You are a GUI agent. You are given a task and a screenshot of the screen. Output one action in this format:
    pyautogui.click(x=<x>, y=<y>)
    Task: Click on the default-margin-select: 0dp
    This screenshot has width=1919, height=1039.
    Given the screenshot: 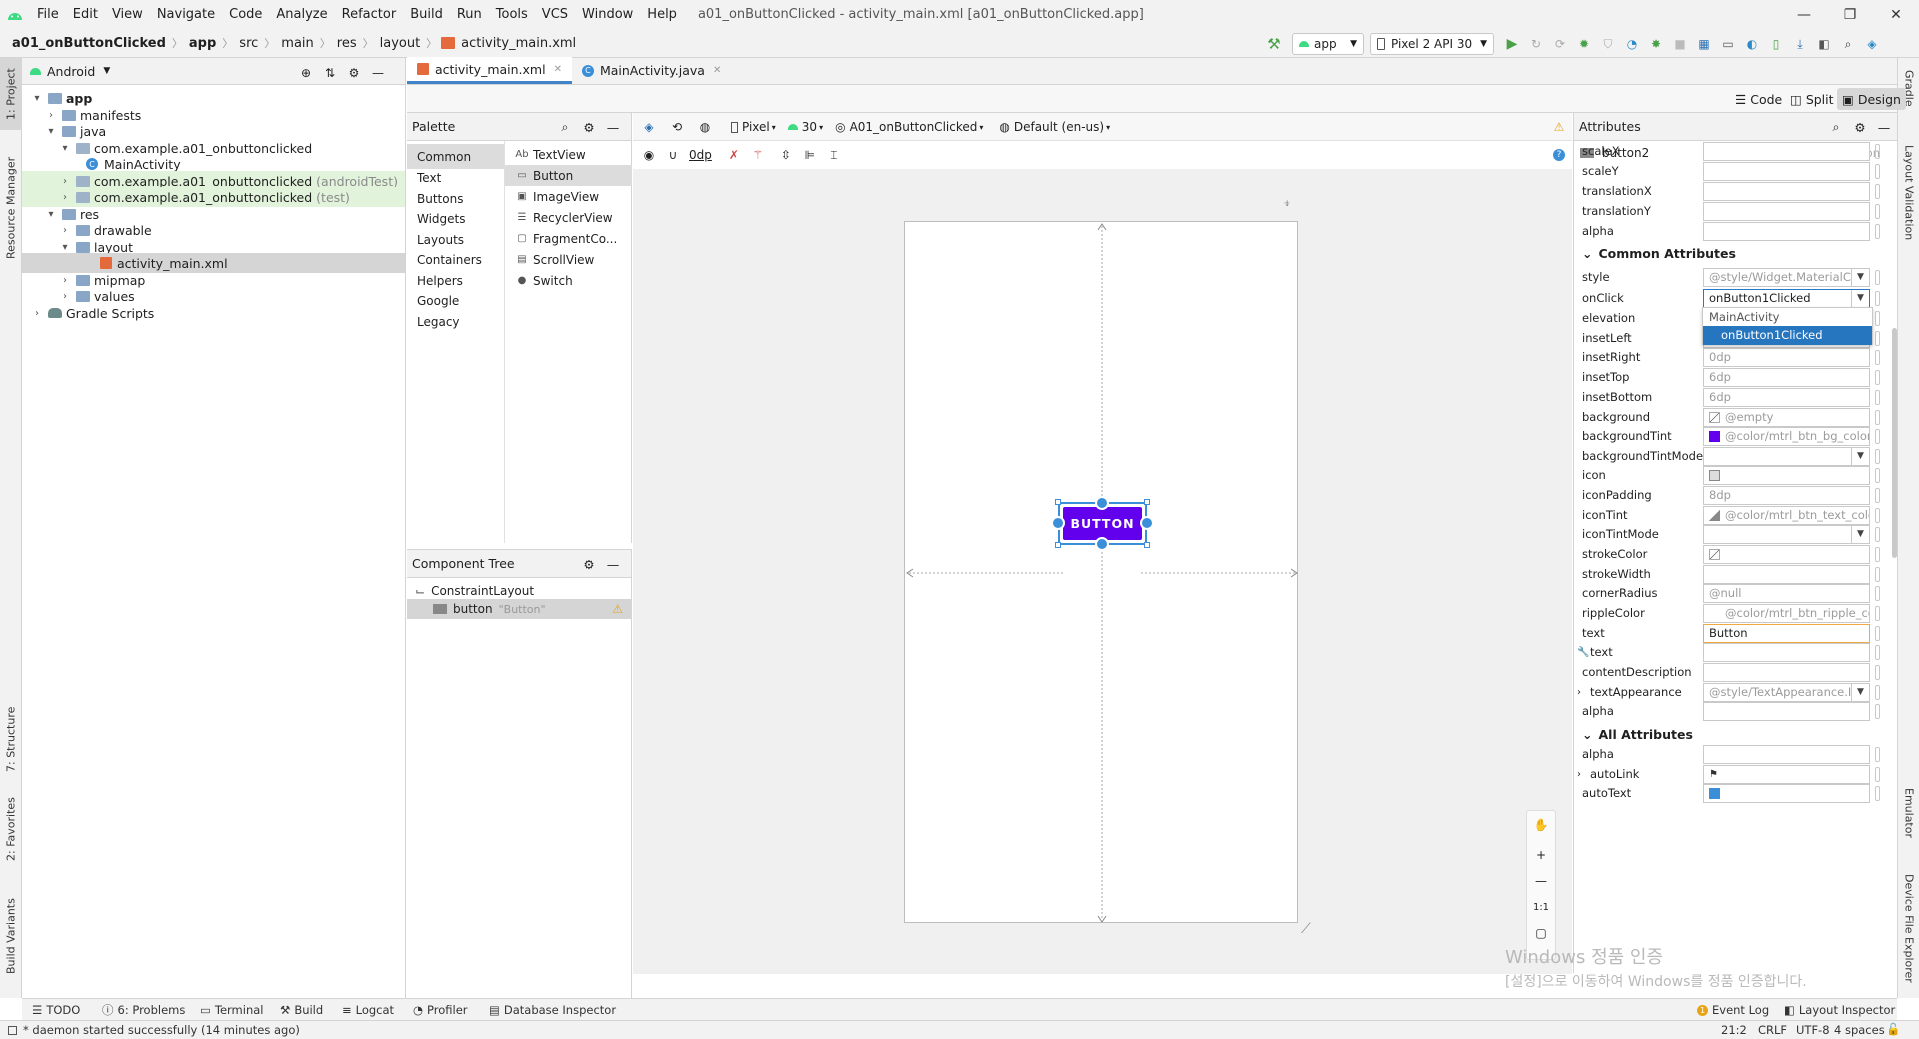 What is the action you would take?
    pyautogui.click(x=700, y=155)
    